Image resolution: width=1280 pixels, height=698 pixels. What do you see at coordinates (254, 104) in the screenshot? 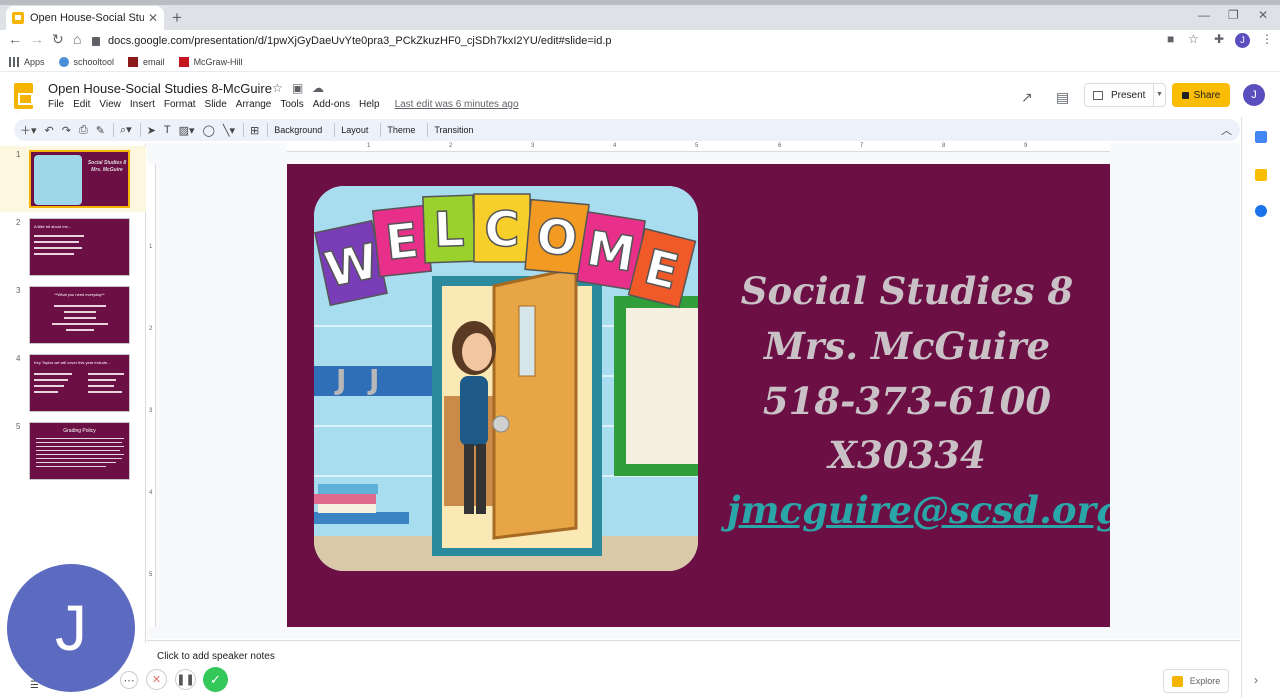
I see `menu-arrange: Arrange` at bounding box center [254, 104].